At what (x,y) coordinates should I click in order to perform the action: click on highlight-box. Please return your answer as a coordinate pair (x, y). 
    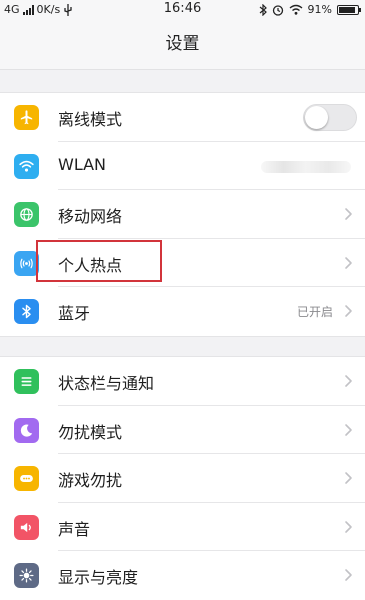
    Looking at the image, I should click on (99, 261).